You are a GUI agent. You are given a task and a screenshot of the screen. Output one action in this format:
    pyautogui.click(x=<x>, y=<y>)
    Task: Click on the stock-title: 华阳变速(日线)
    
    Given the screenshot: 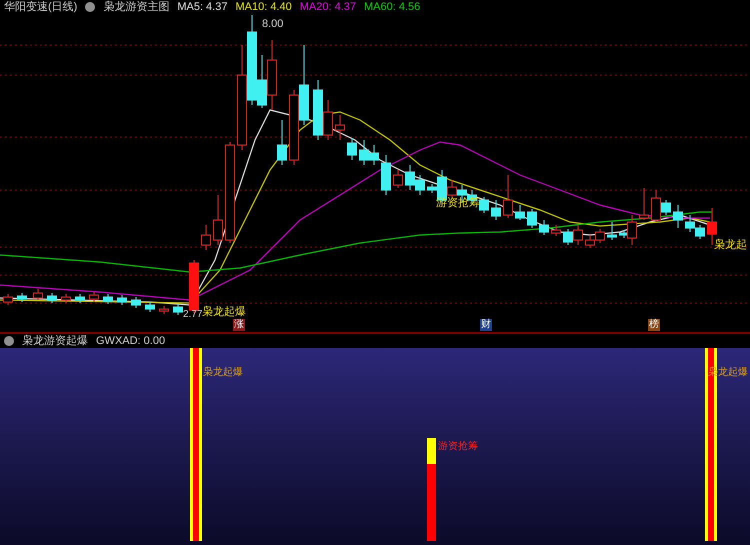 What is the action you would take?
    pyautogui.click(x=41, y=7)
    